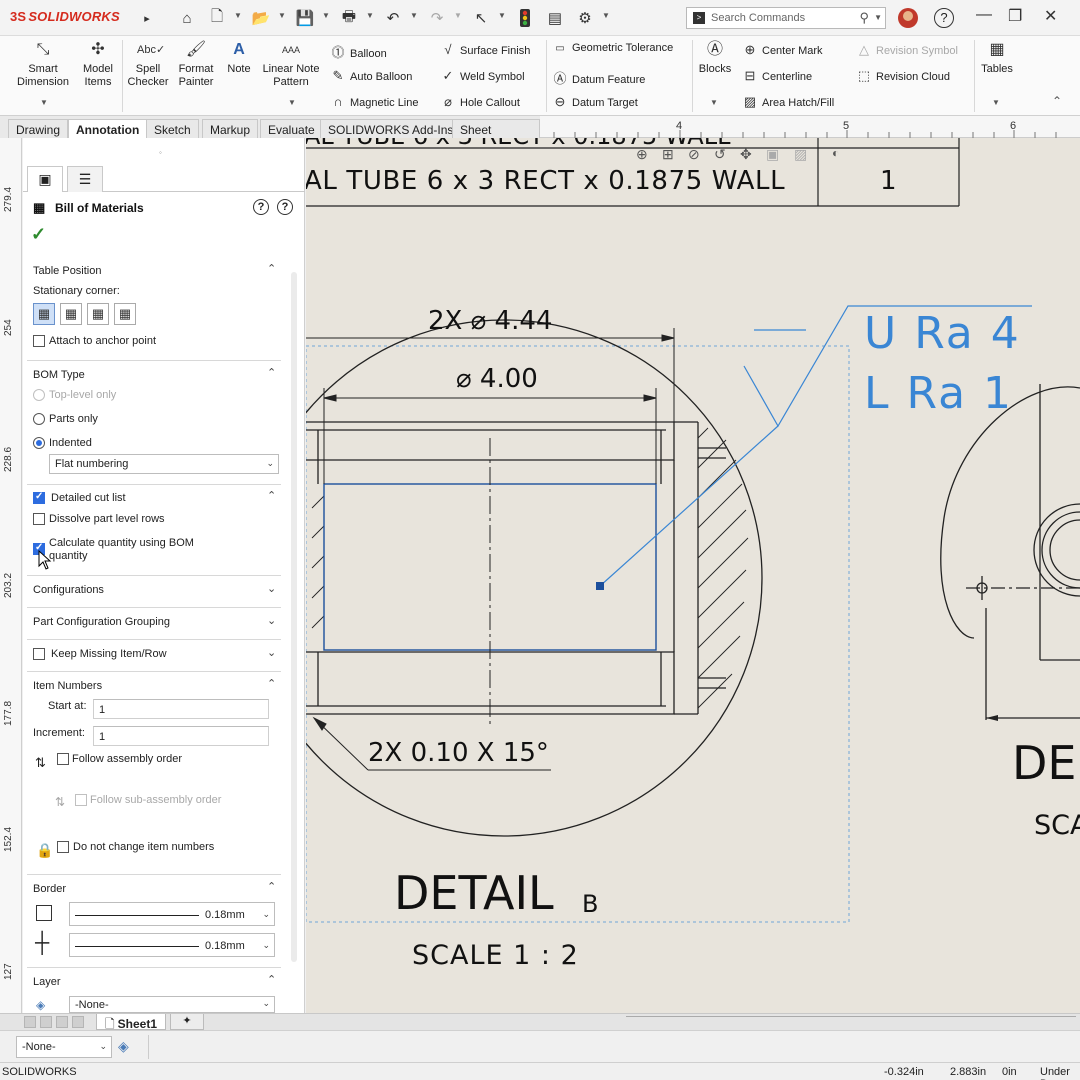 This screenshot has width=1080, height=1080. What do you see at coordinates (98, 314) in the screenshot?
I see `corner-bottom-left-icon: ▦` at bounding box center [98, 314].